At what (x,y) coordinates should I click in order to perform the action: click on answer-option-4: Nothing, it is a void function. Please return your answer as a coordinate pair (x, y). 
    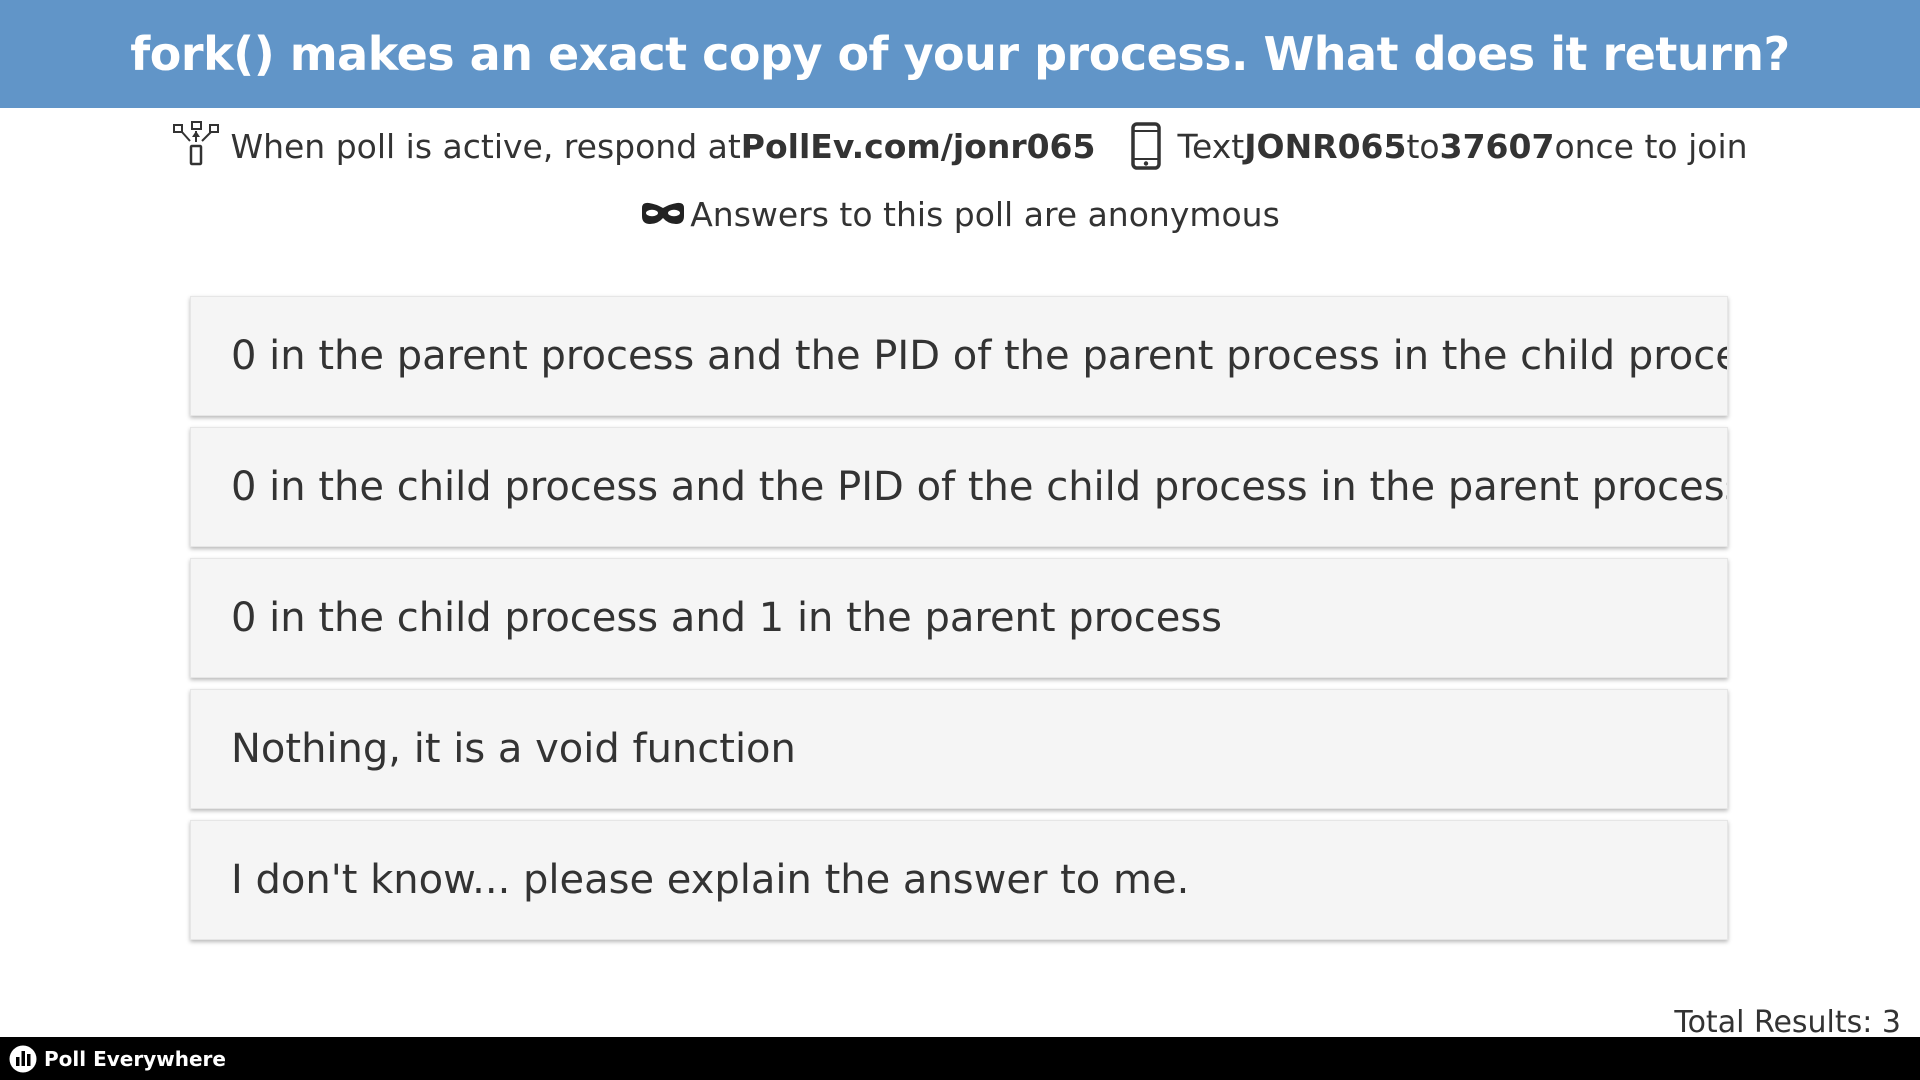
    Looking at the image, I should click on (959, 749).